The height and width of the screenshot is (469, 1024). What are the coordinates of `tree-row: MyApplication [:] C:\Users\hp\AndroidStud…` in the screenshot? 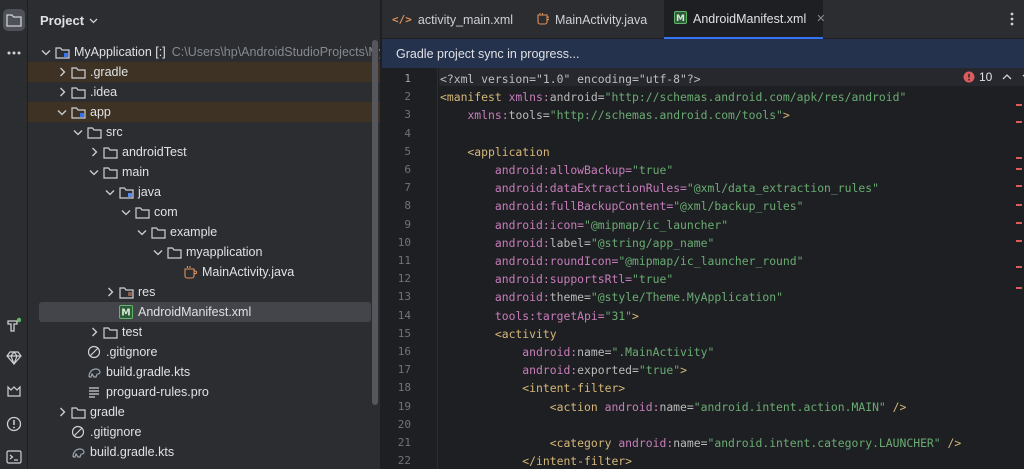 It's located at (204, 52).